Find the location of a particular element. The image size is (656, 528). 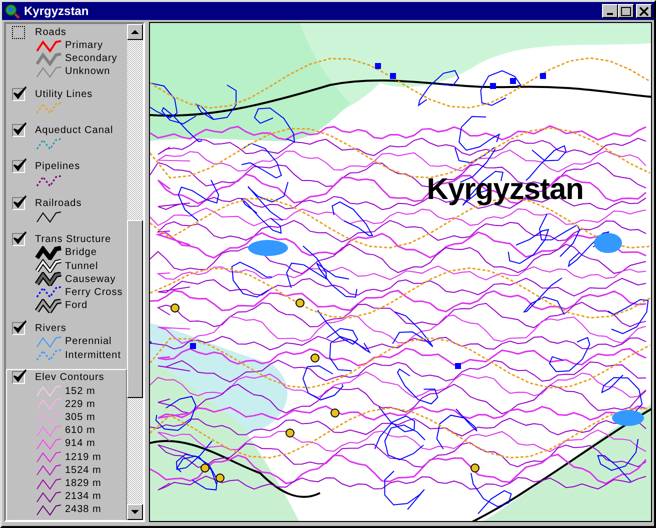

legend-class-label: Perennial is located at coordinates (88, 342).